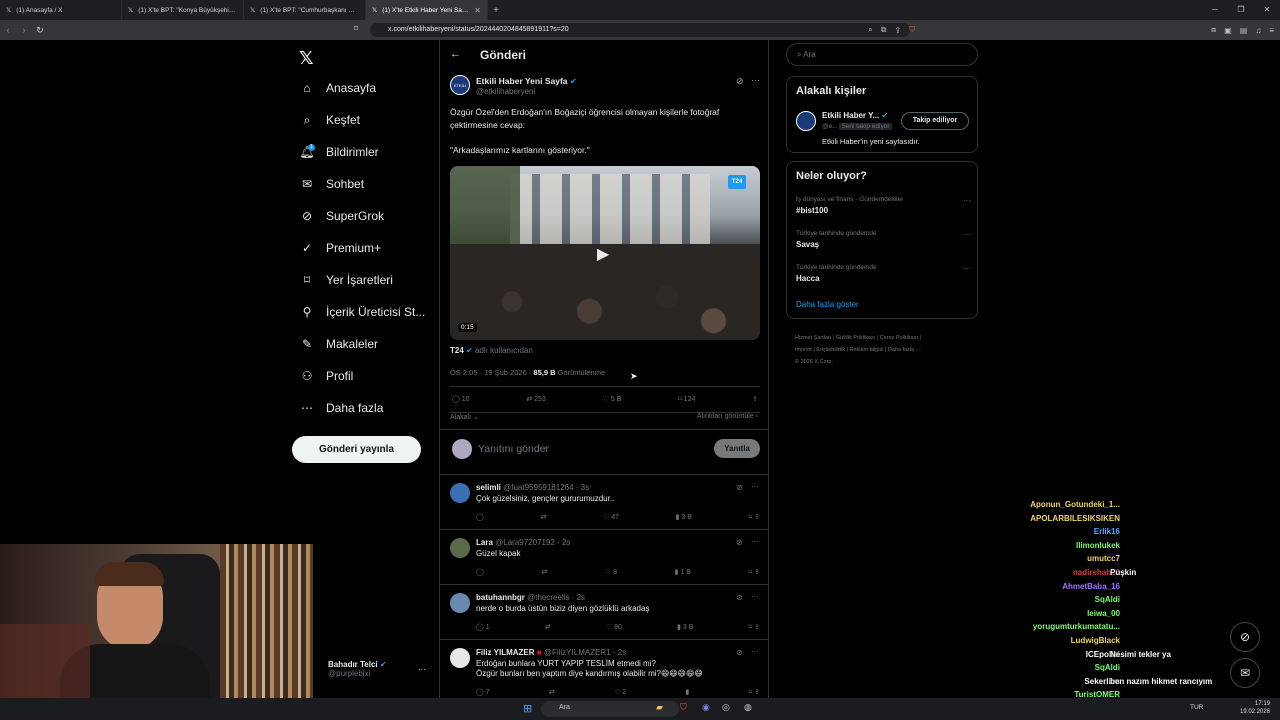 Image resolution: width=1280 pixels, height=720 pixels. What do you see at coordinates (727, 416) in the screenshot?
I see `view-quotes-link: Alıntıları görüntüle ›` at bounding box center [727, 416].